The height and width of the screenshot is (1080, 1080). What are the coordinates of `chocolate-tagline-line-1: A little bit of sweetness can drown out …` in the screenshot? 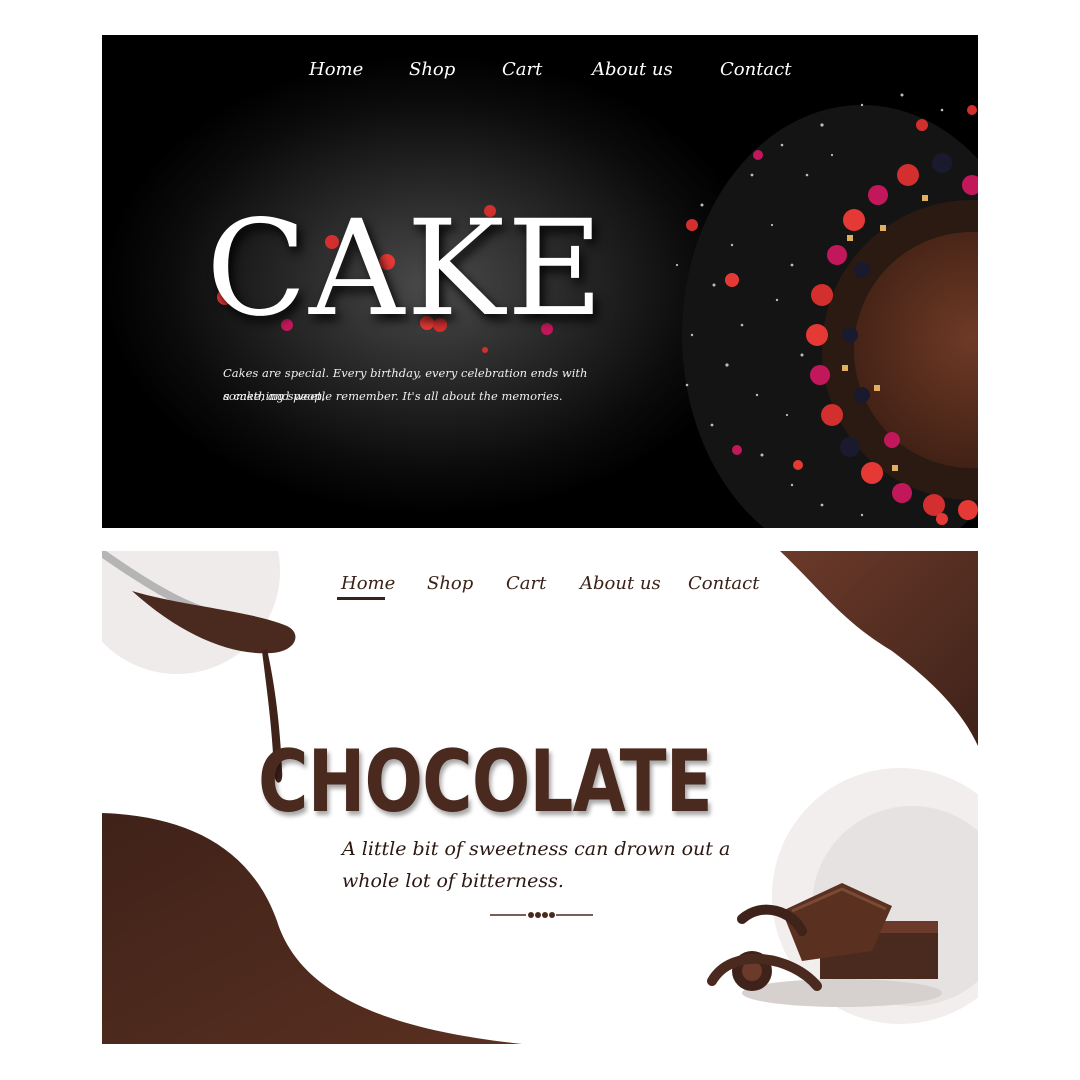 It's located at (536, 849).